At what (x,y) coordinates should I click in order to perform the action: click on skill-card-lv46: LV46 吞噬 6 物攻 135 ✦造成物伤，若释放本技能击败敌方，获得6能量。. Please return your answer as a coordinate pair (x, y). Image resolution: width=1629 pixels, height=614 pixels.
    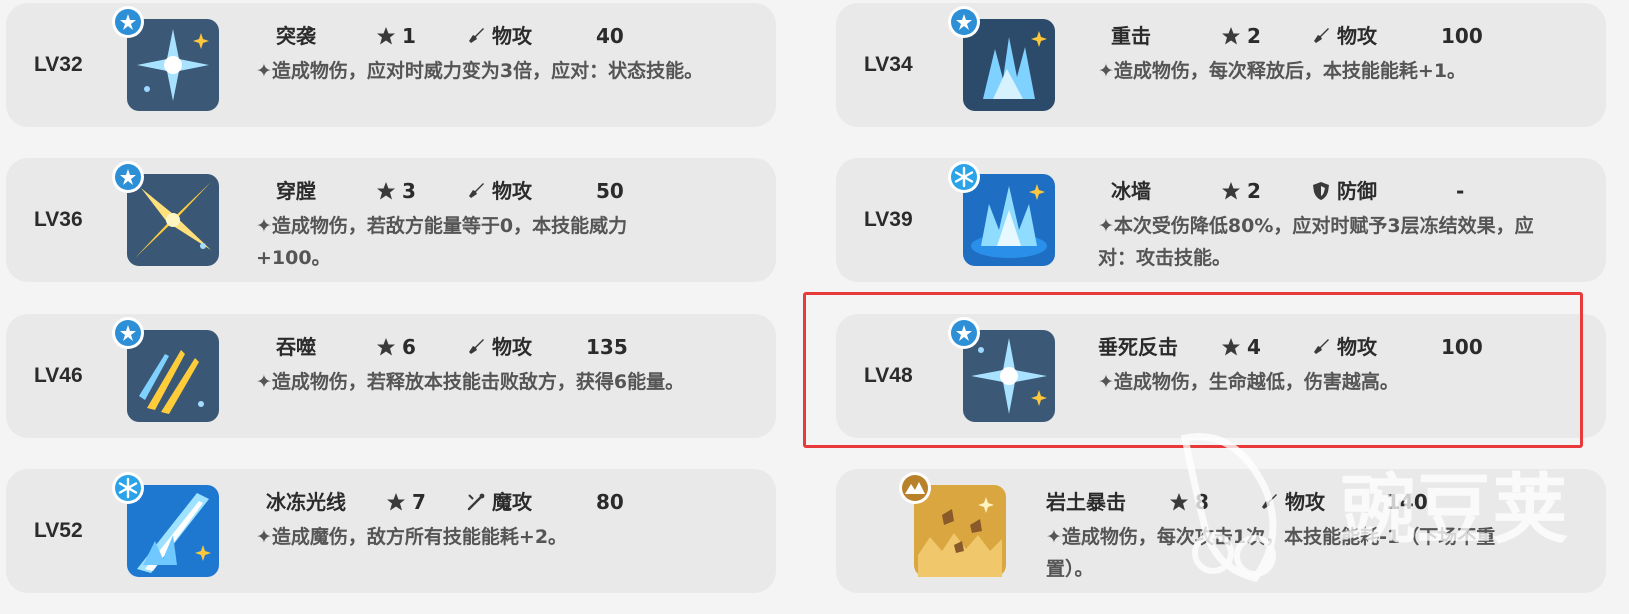
    Looking at the image, I should click on (391, 376).